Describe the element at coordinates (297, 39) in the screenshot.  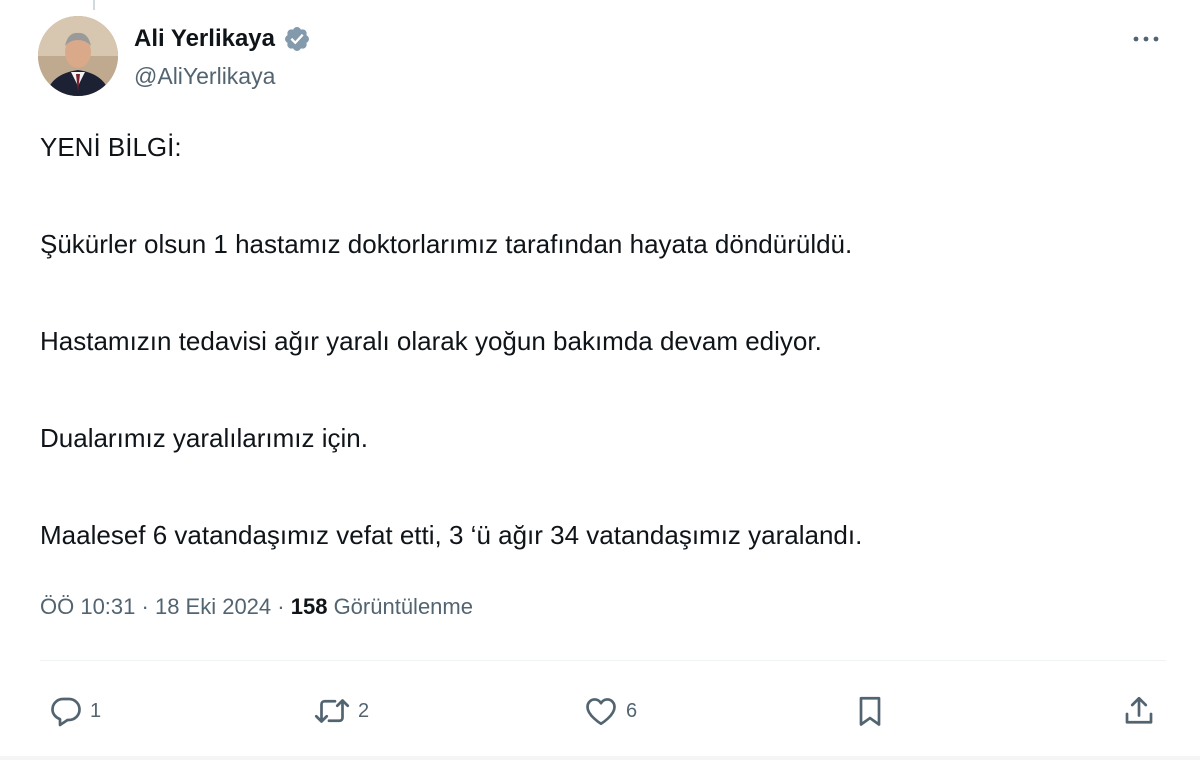
I see `verified-badge-icon` at that location.